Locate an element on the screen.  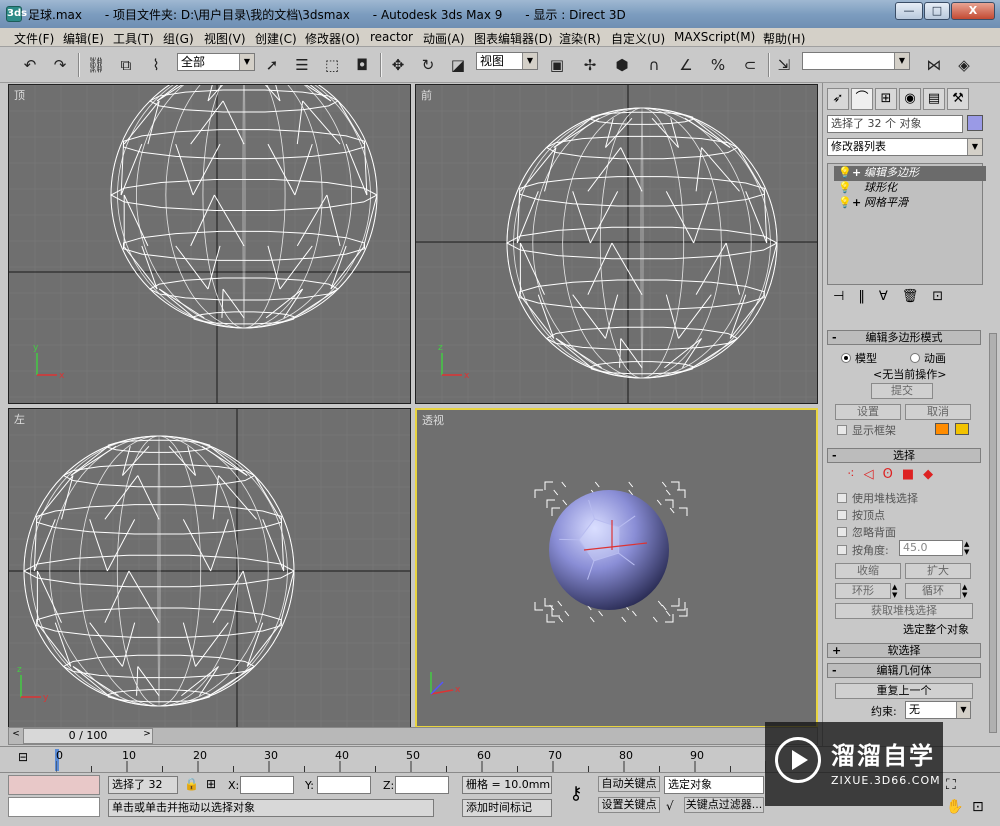
mode-model-radio: 模型 is located at coordinates (859, 358).